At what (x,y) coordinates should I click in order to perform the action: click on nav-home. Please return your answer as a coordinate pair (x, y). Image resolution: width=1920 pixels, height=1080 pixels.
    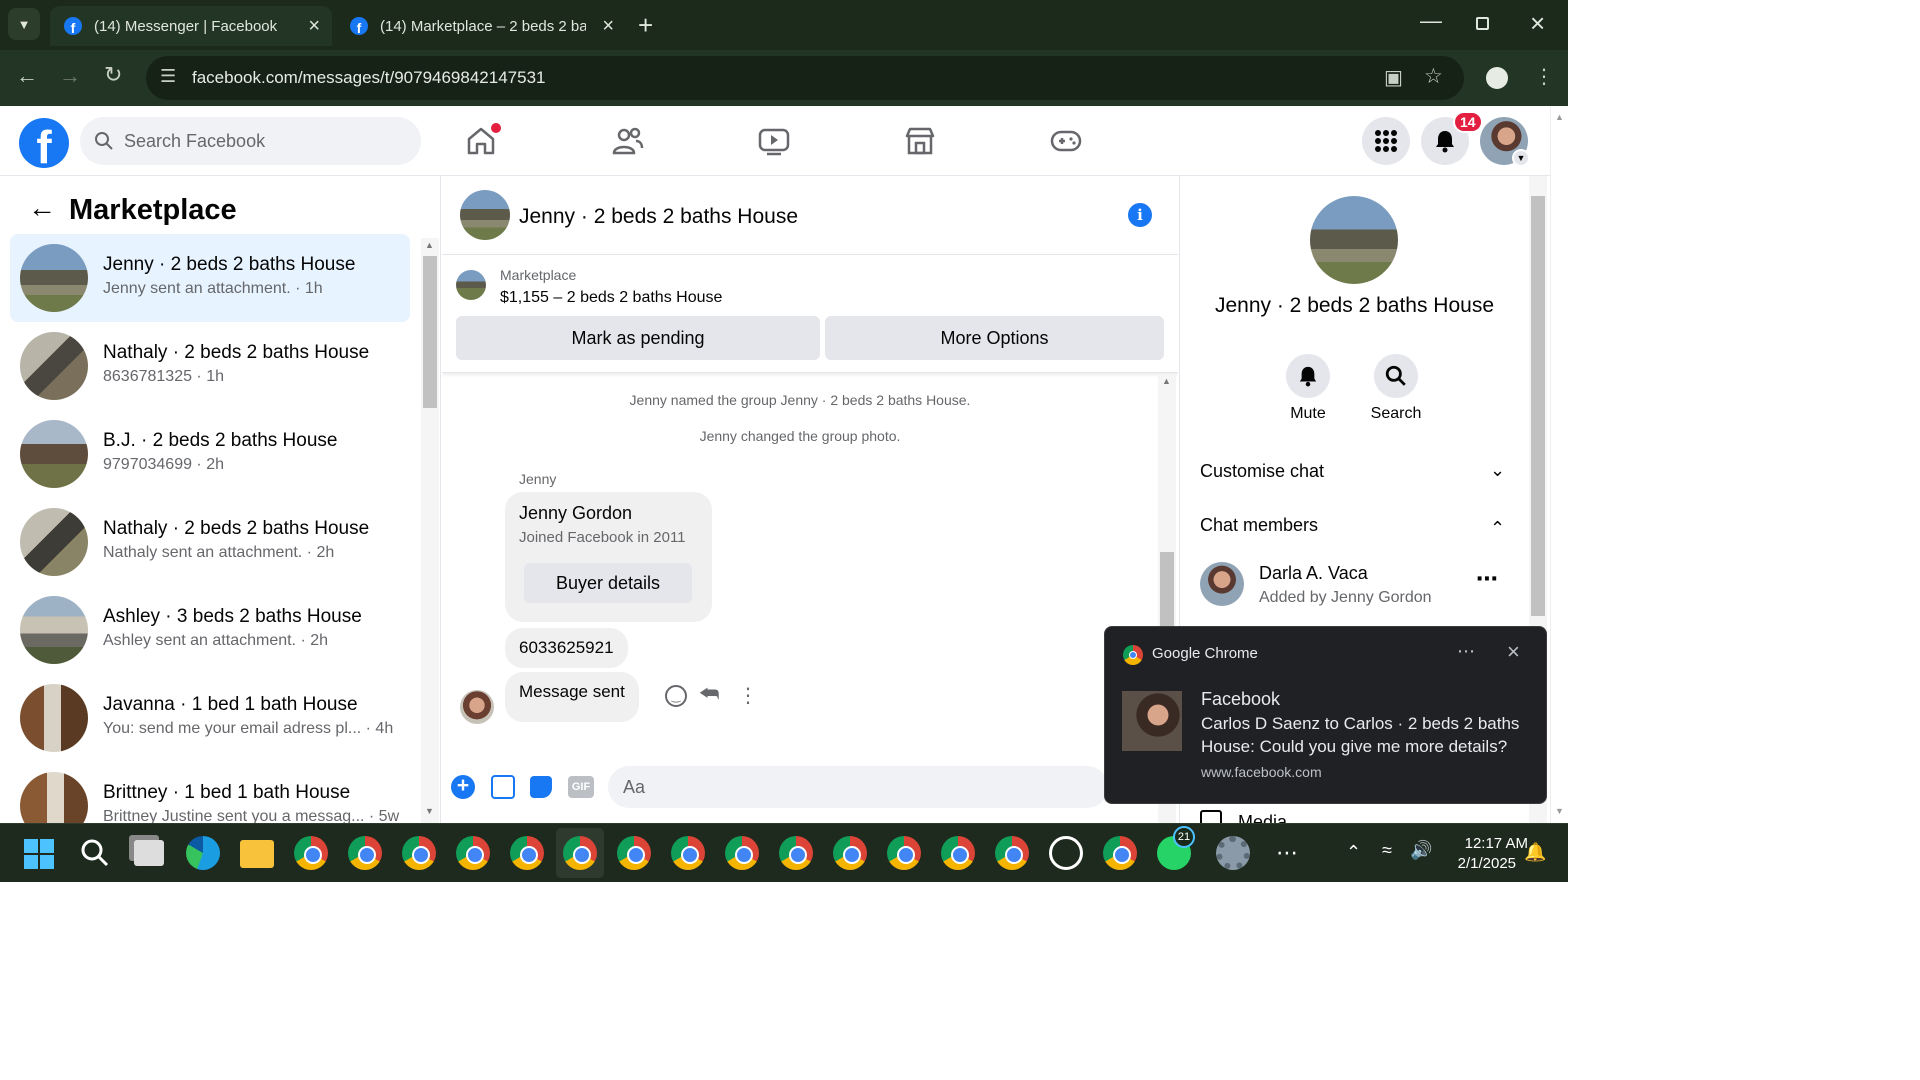
    Looking at the image, I should click on (483, 142).